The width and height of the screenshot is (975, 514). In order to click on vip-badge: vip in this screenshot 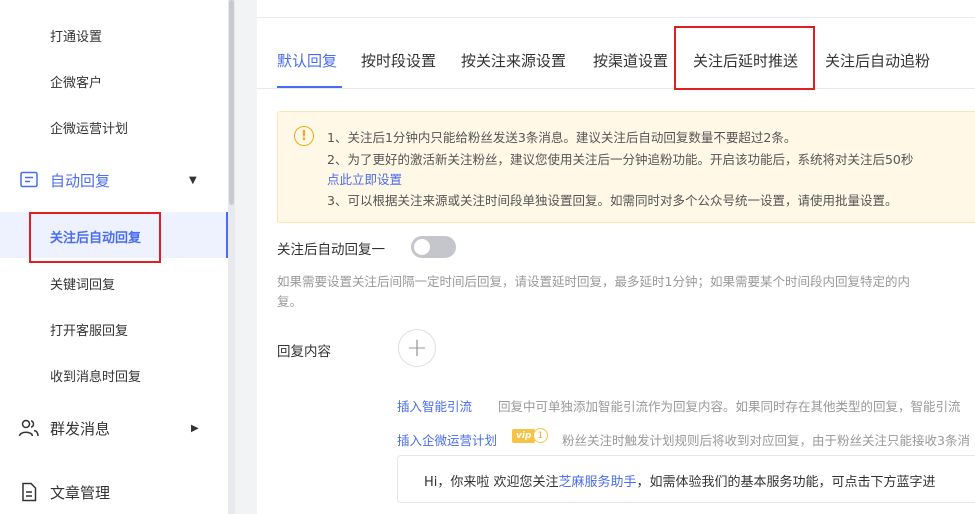, I will do `click(524, 436)`.